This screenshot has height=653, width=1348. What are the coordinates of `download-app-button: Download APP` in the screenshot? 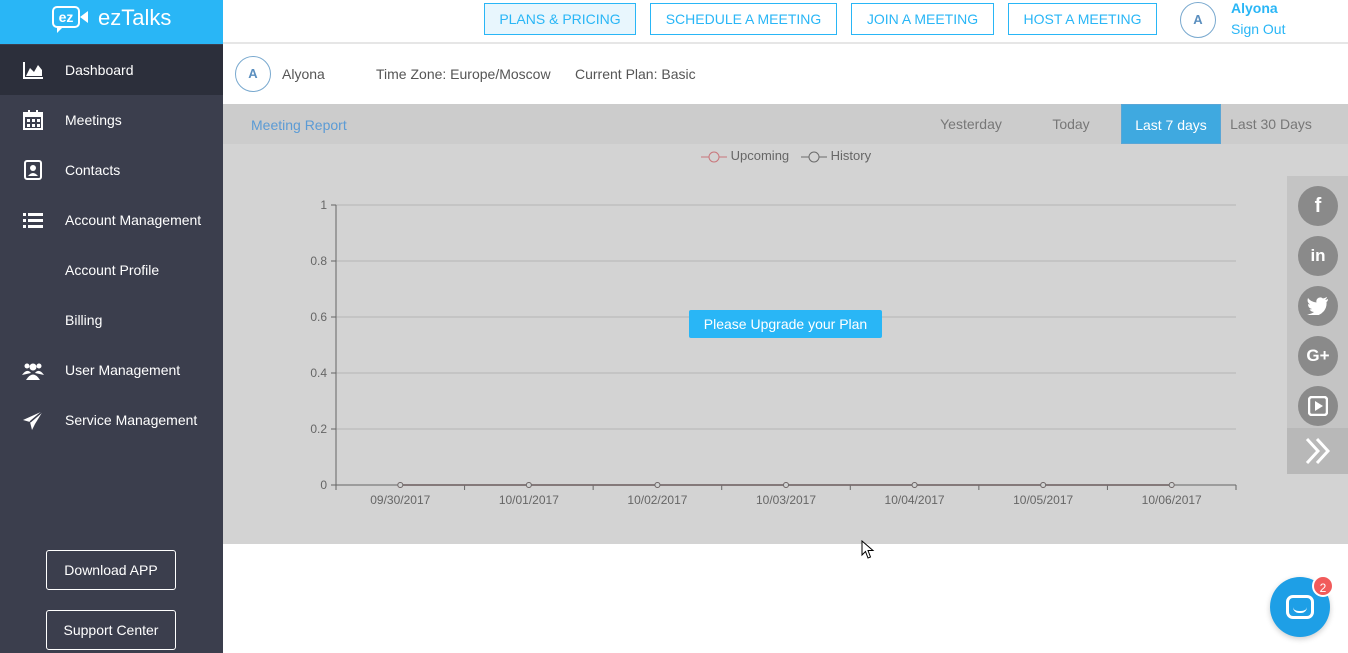 It's located at (111, 570).